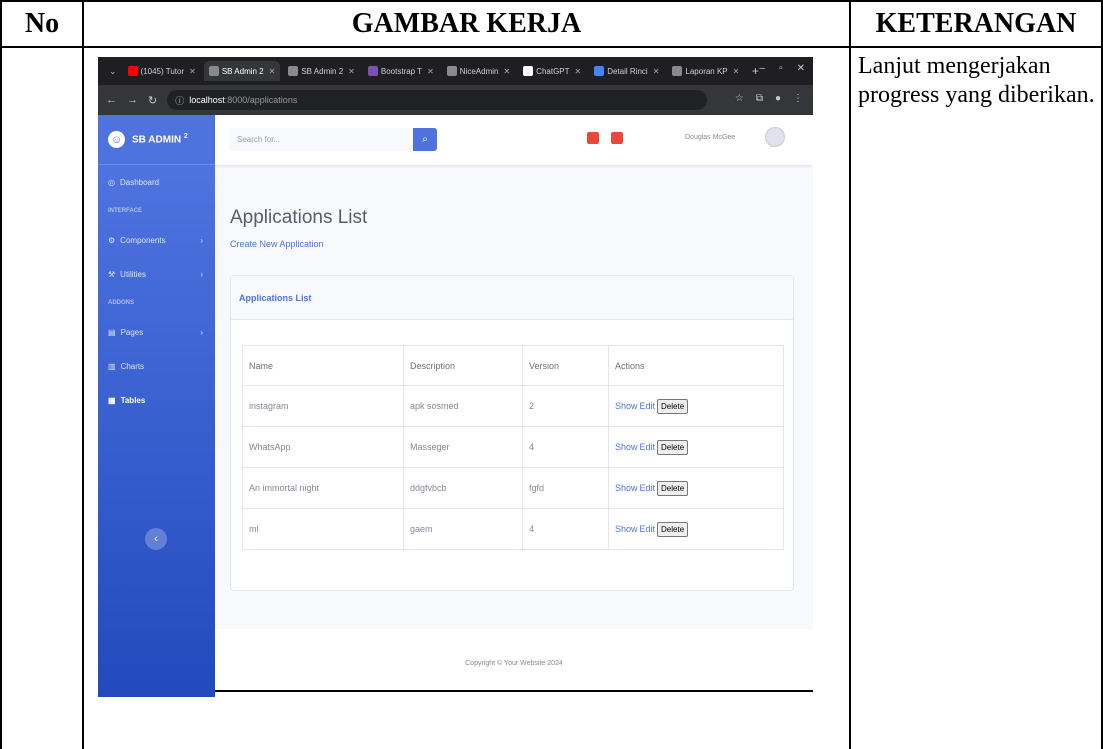 The height and width of the screenshot is (749, 1103). What do you see at coordinates (798, 98) in the screenshot?
I see `browser-menu-icon: ⋮` at bounding box center [798, 98].